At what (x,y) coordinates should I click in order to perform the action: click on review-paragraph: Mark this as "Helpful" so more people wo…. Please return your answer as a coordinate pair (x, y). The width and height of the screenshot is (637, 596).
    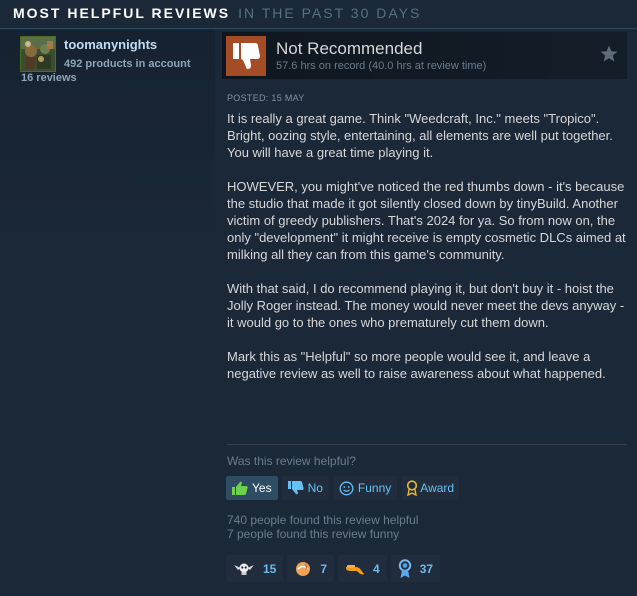
    Looking at the image, I should click on (416, 365).